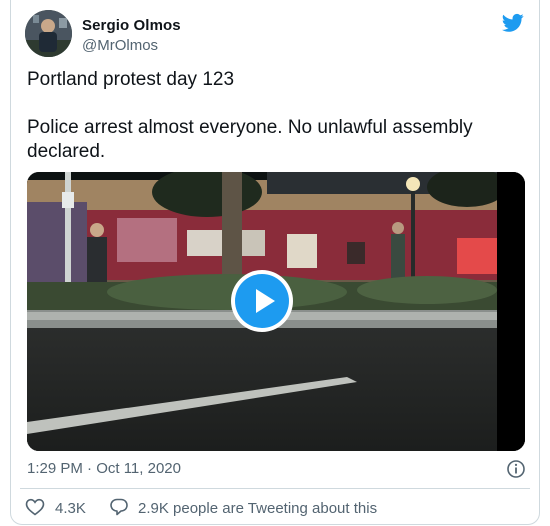  What do you see at coordinates (275, 488) in the screenshot?
I see `divider` at bounding box center [275, 488].